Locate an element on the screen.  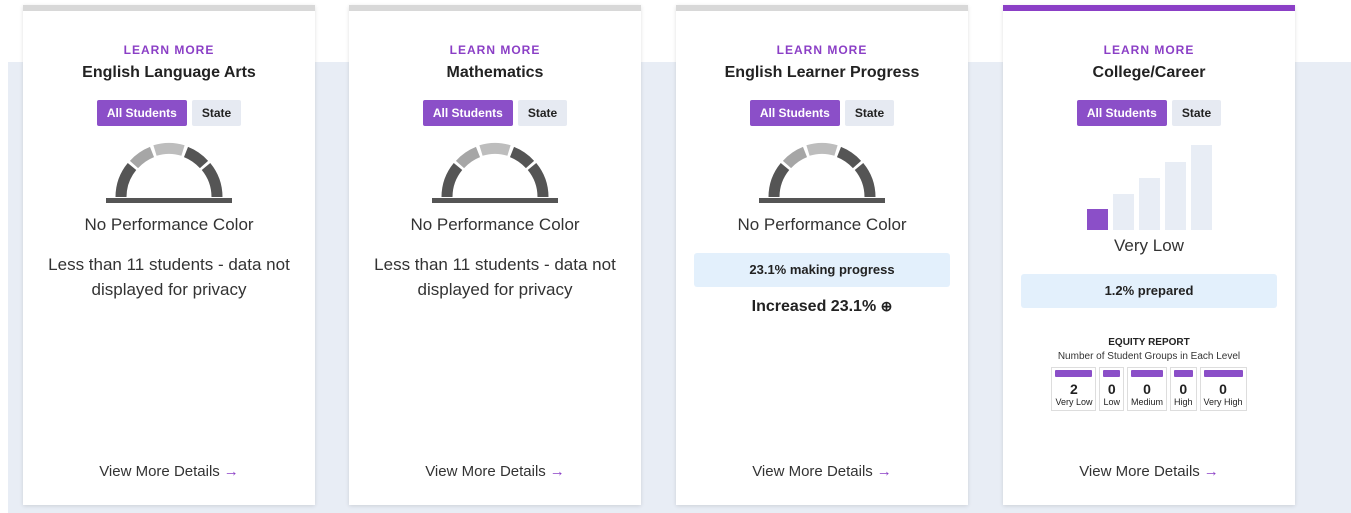
equity-count: 2 is located at coordinates (1074, 389).